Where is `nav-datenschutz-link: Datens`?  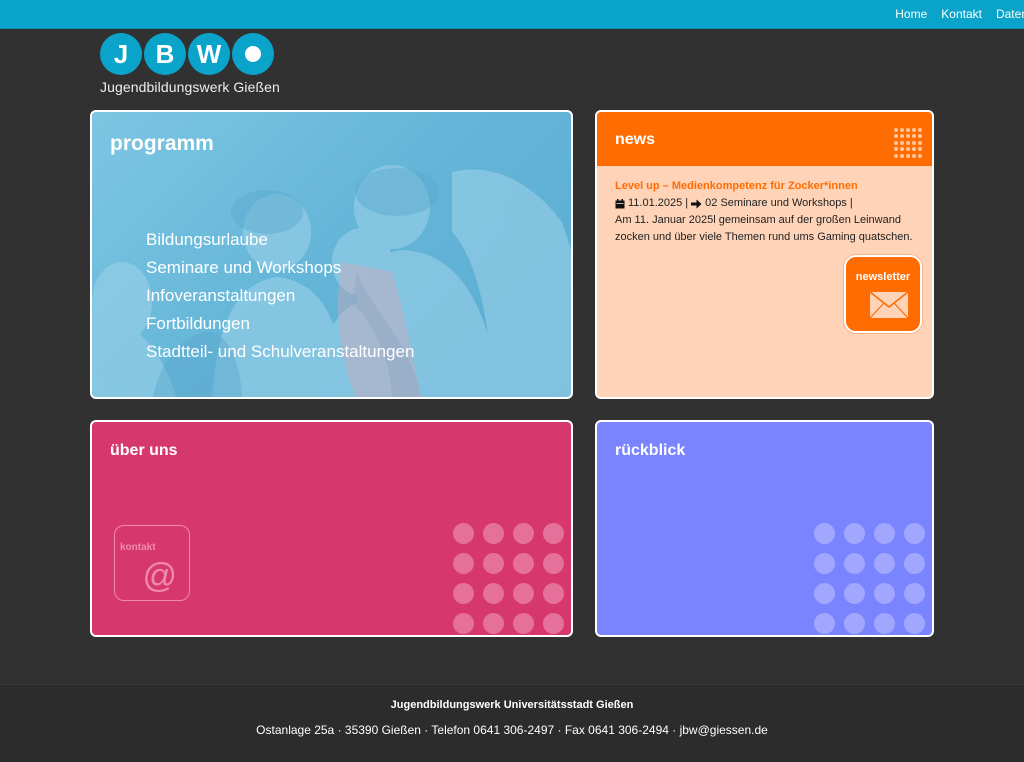
nav-datenschutz-link: Datens is located at coordinates (1010, 14).